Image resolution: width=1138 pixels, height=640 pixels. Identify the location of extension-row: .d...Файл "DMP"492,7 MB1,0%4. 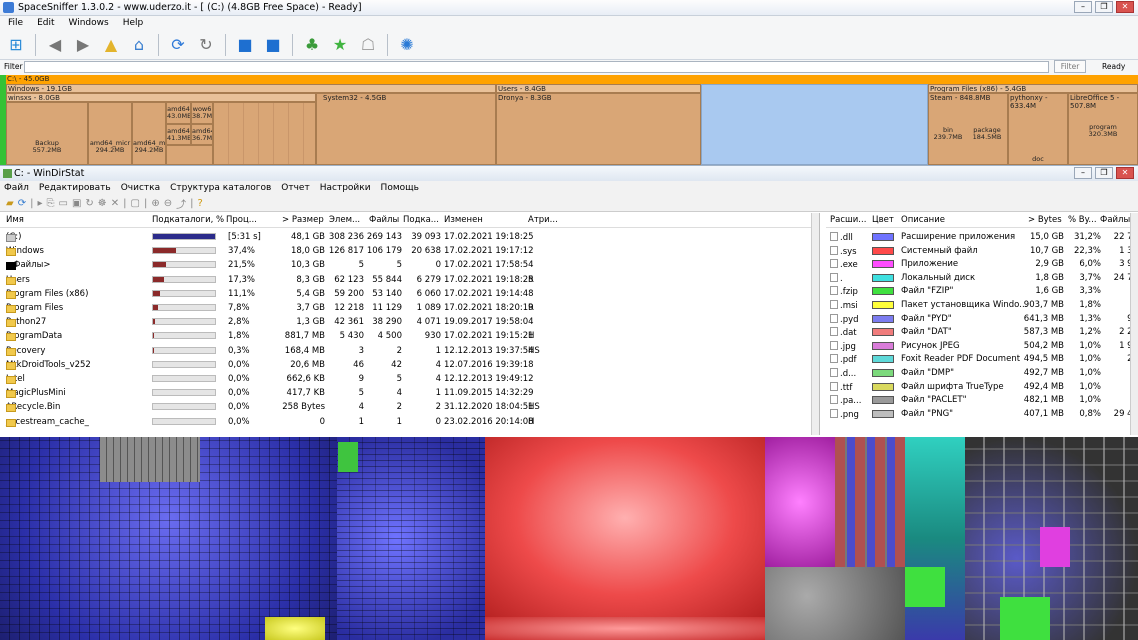
(982, 373).